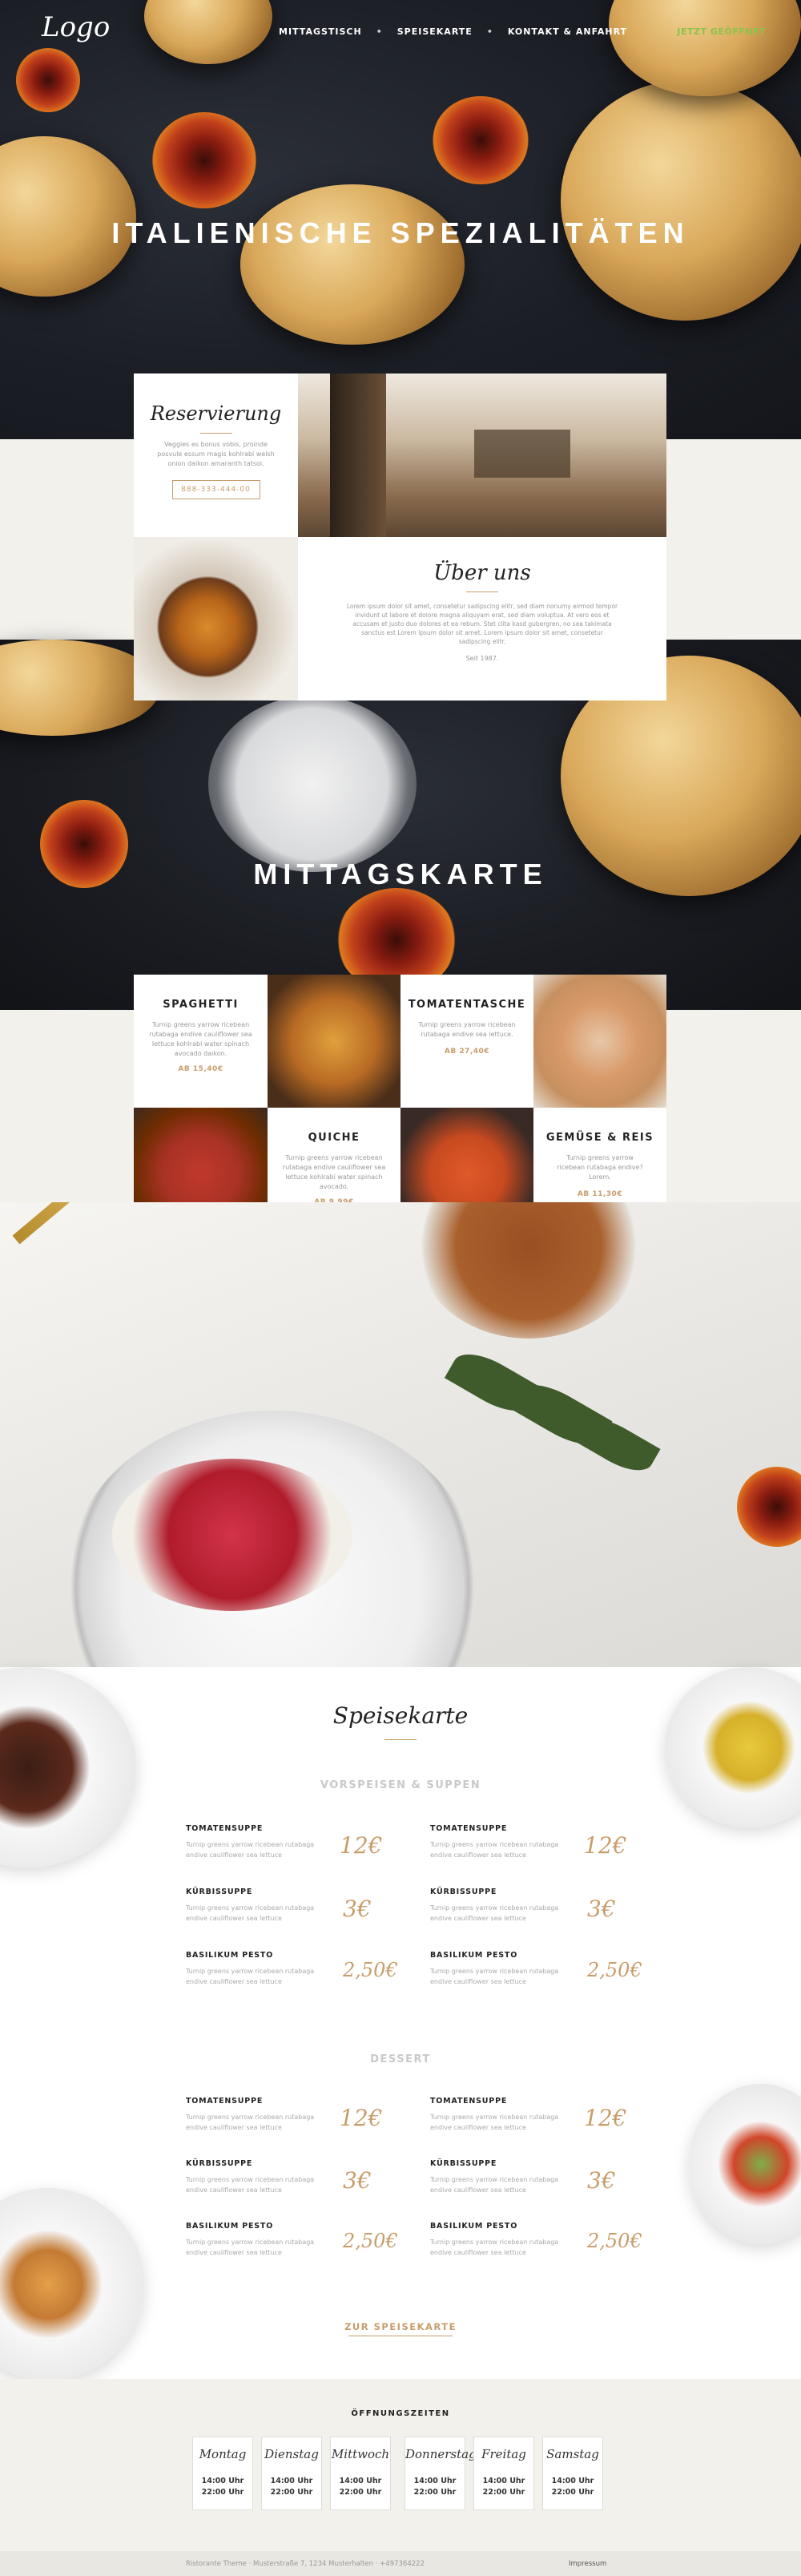  I want to click on logo: Logo, so click(76, 27).